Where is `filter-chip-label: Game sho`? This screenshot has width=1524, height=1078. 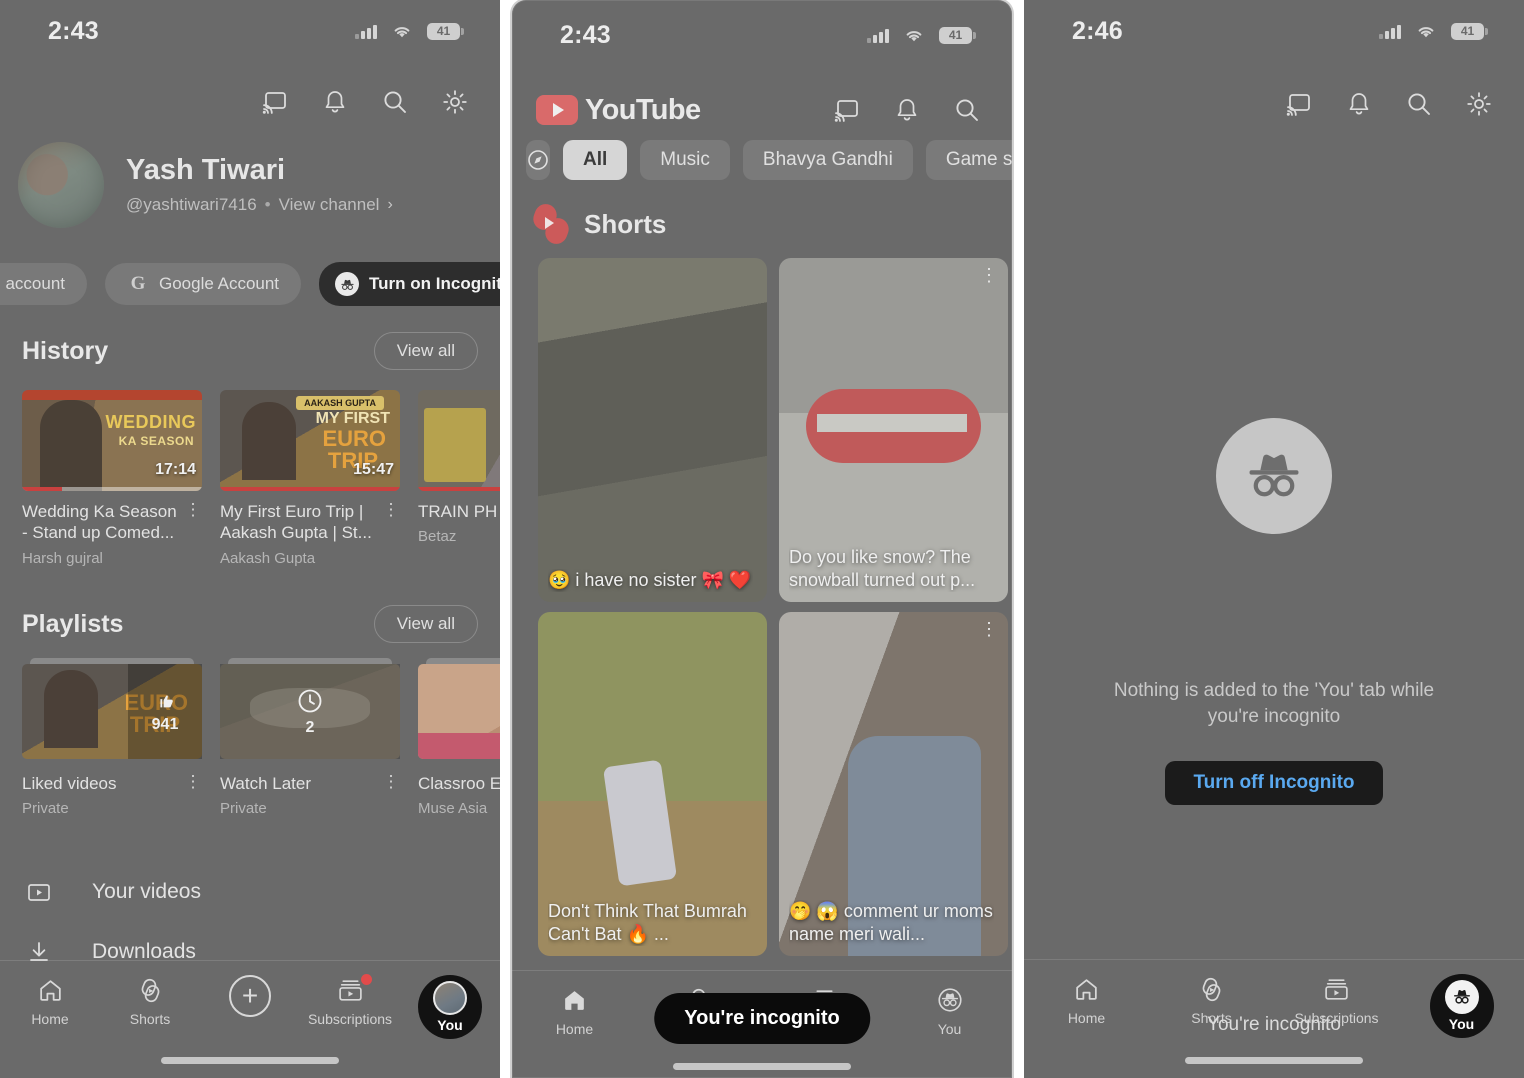 filter-chip-label: Game sho is located at coordinates (978, 159).